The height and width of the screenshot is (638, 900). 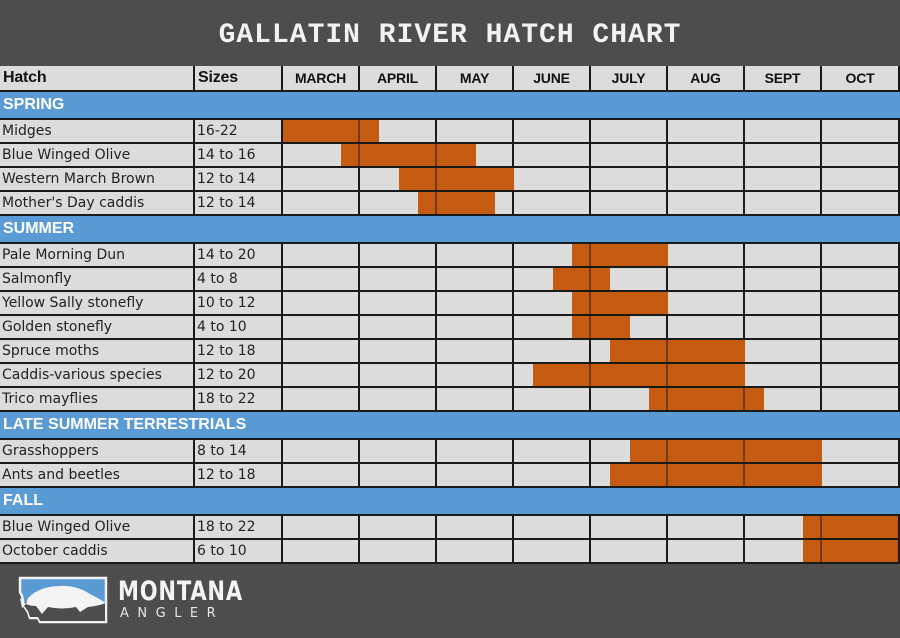 I want to click on hatch-name: Salmonfly, so click(x=37, y=279).